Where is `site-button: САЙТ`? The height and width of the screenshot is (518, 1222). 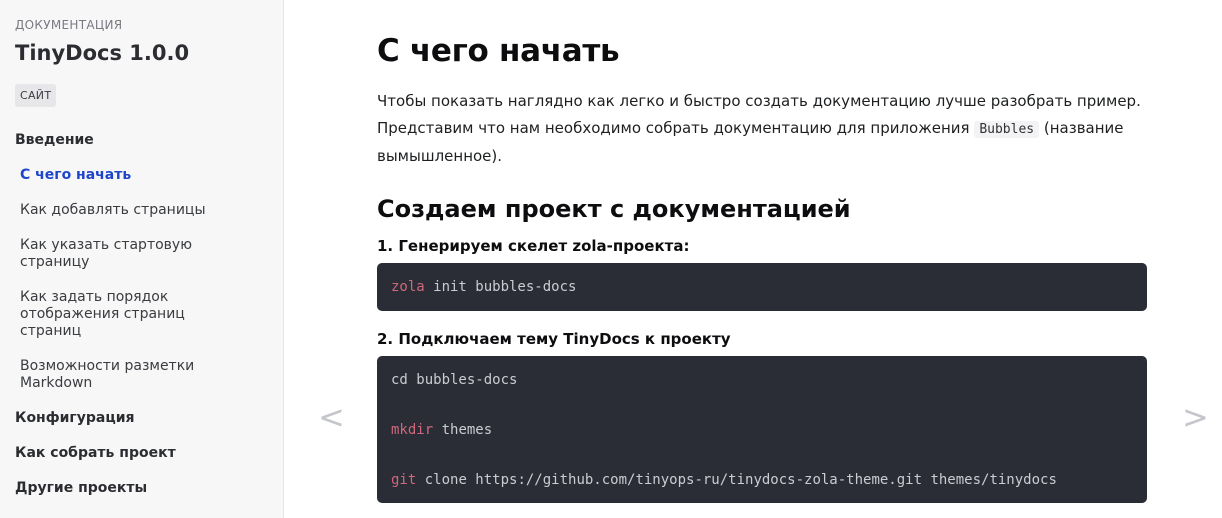
site-button: САЙТ is located at coordinates (36, 95).